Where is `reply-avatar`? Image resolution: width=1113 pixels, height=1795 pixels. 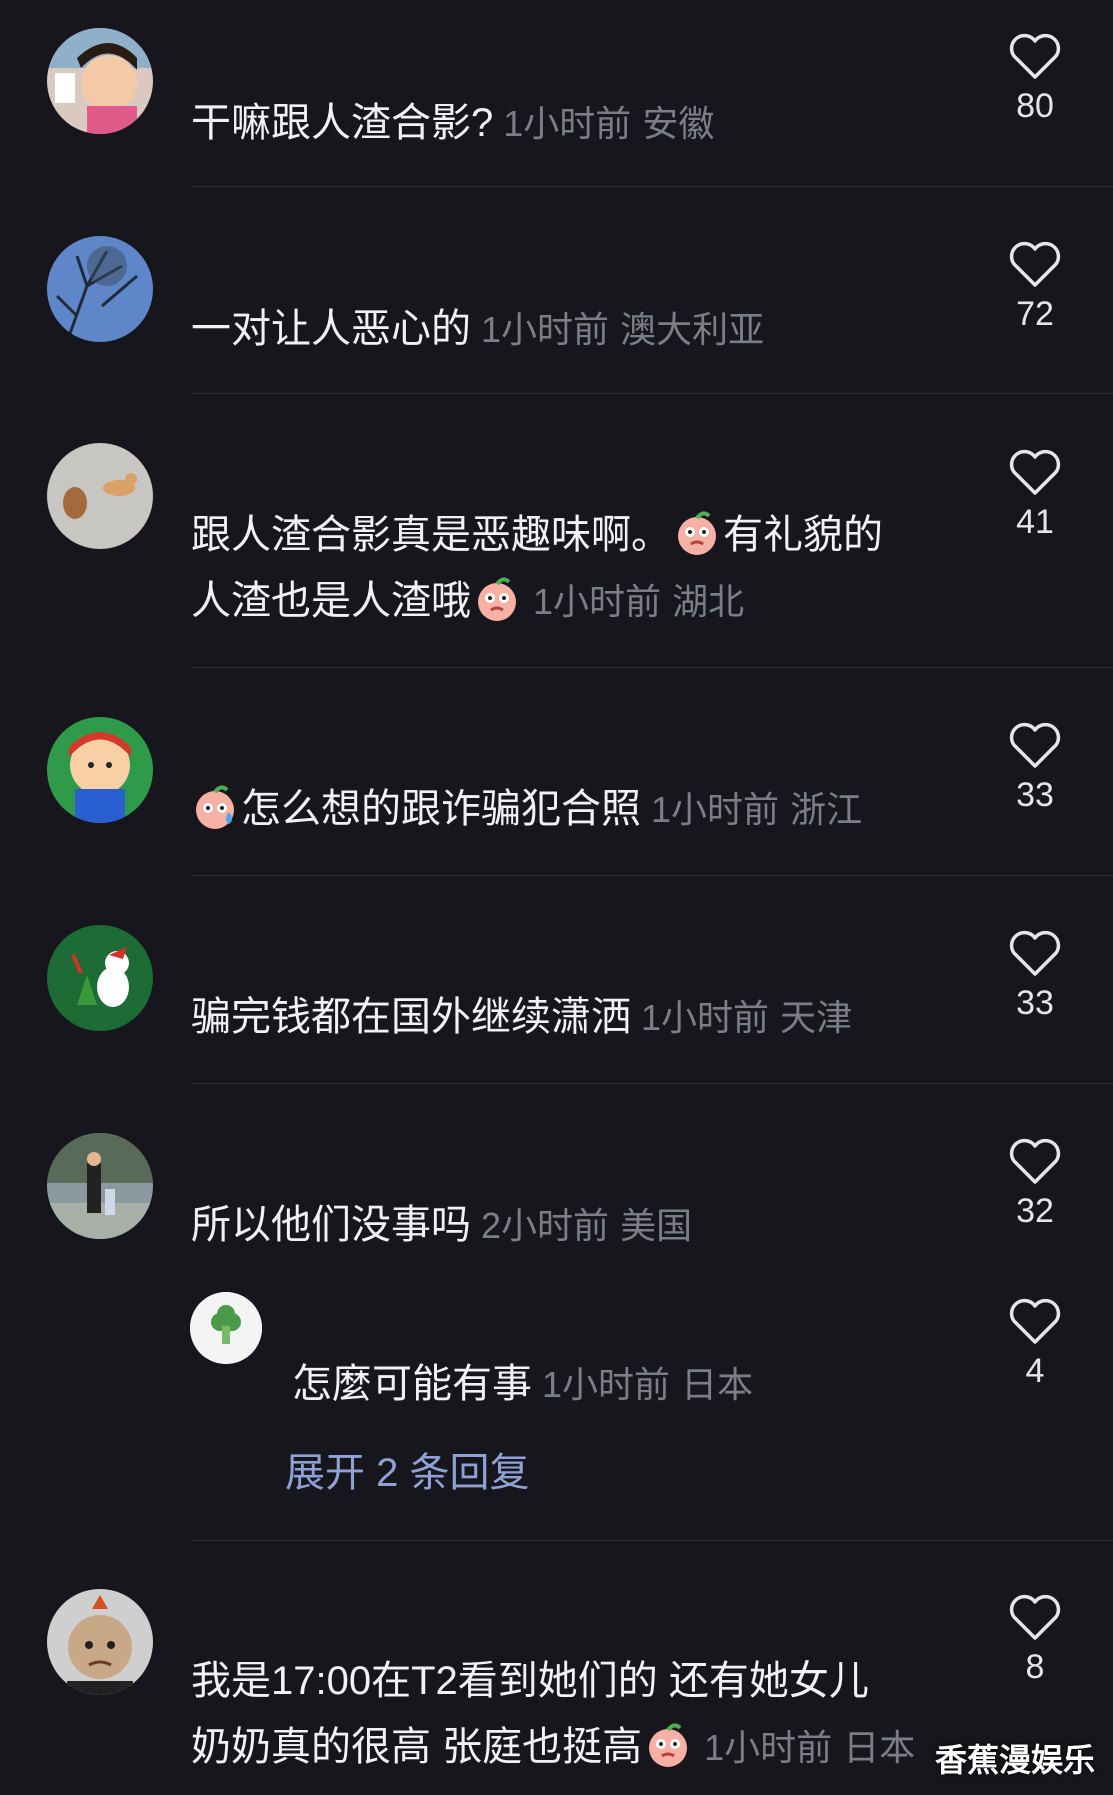
reply-avatar is located at coordinates (226, 1328).